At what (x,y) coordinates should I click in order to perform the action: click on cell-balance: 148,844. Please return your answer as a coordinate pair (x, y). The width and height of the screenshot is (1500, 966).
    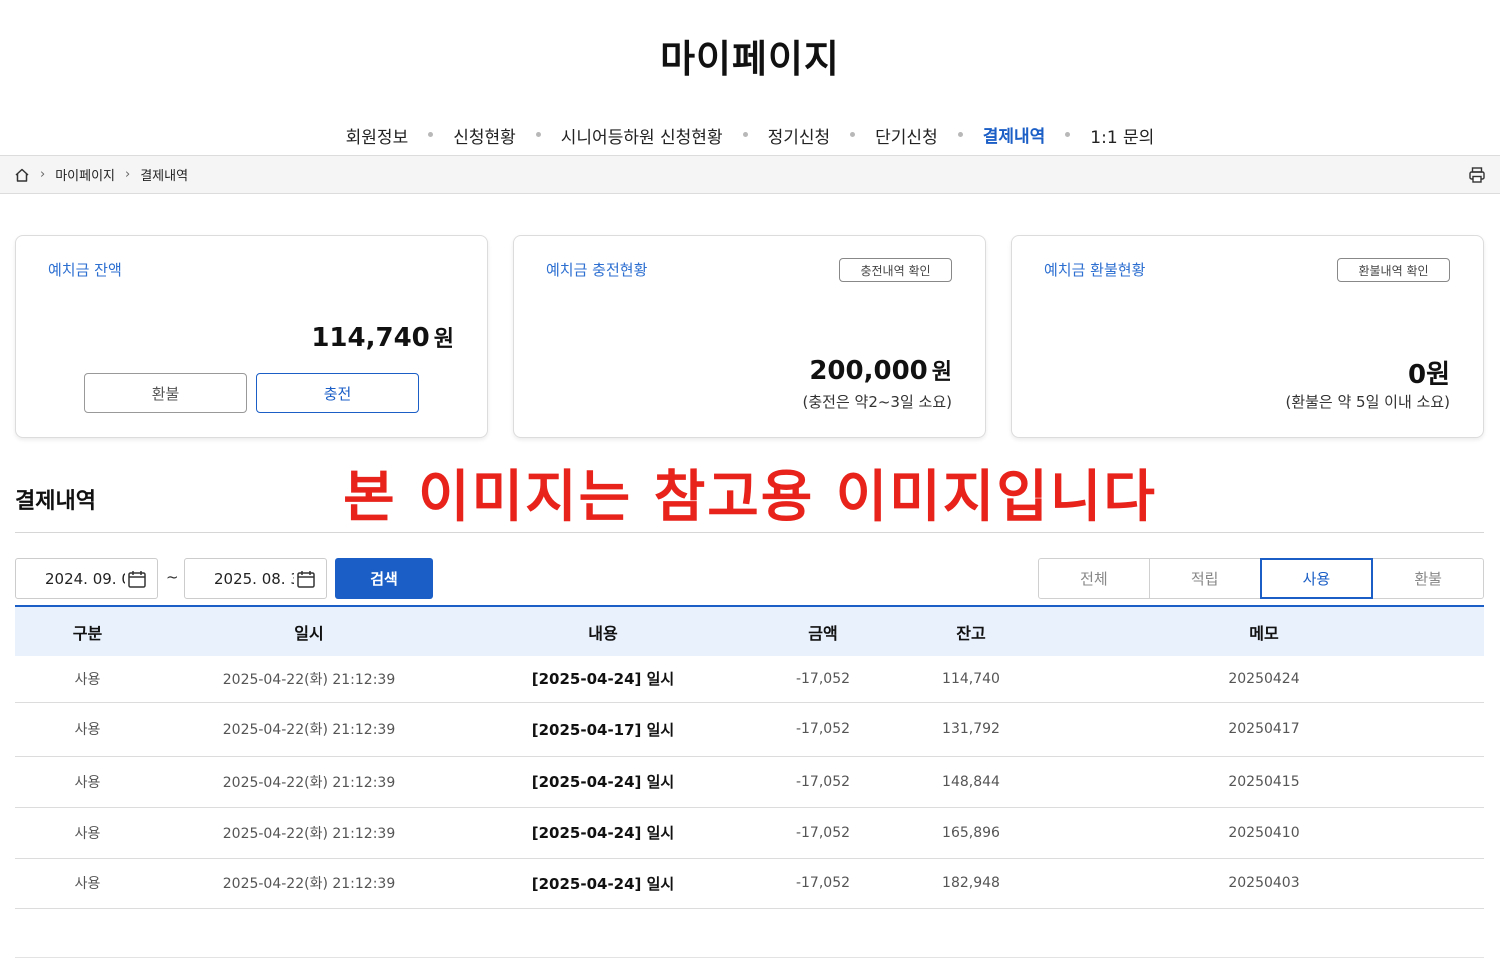
    Looking at the image, I should click on (971, 782).